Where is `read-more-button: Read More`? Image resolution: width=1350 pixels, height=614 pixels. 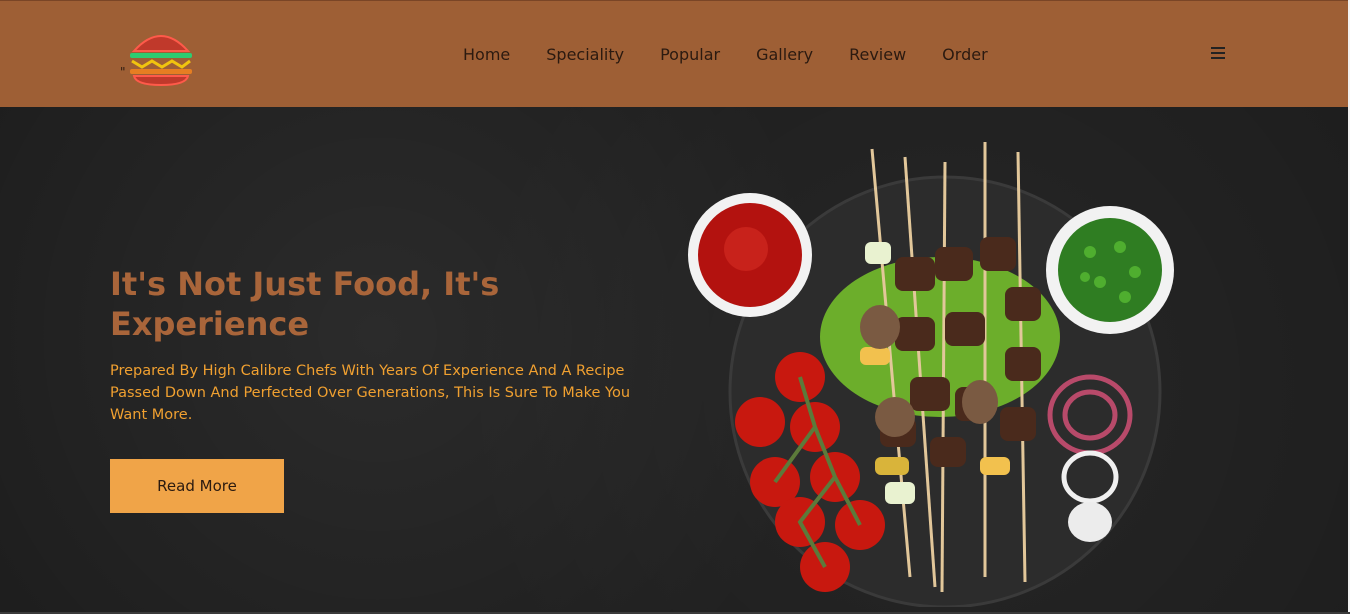 read-more-button: Read More is located at coordinates (197, 486).